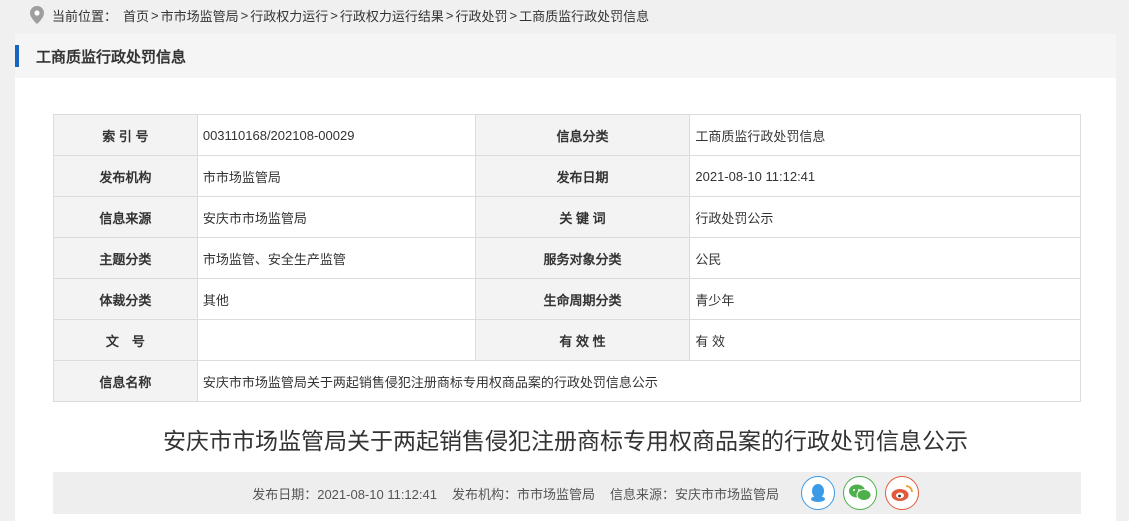 The width and height of the screenshot is (1129, 521). Describe the element at coordinates (885, 135) in the screenshot. I see `value-info-category: 工商质监行政处罚信息` at that location.